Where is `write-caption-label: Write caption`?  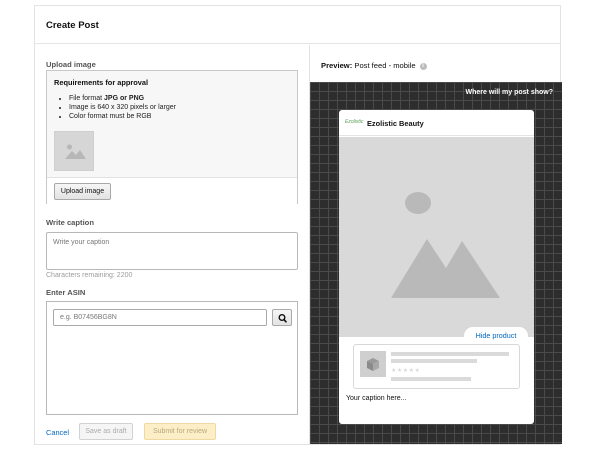 write-caption-label: Write caption is located at coordinates (70, 222).